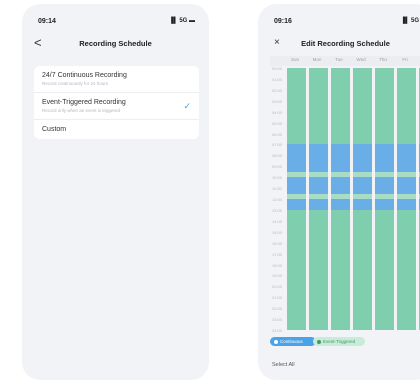 Image resolution: width=420 pixels, height=381 pixels. I want to click on day-label: Thu, so click(383, 59).